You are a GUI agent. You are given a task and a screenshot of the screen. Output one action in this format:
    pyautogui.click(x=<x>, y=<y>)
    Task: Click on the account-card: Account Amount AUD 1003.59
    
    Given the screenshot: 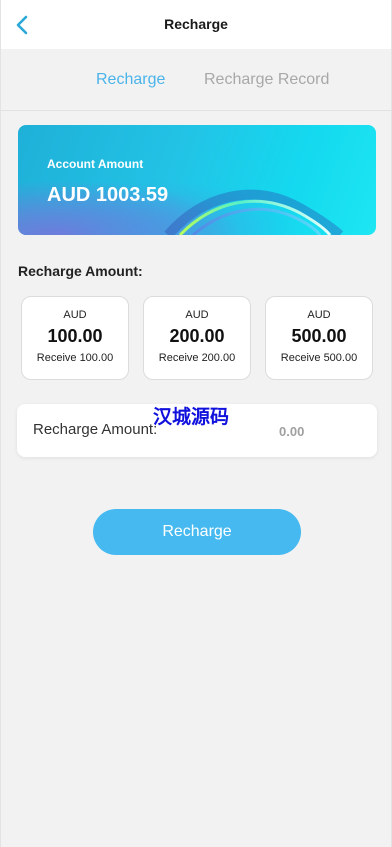 What is the action you would take?
    pyautogui.click(x=197, y=180)
    